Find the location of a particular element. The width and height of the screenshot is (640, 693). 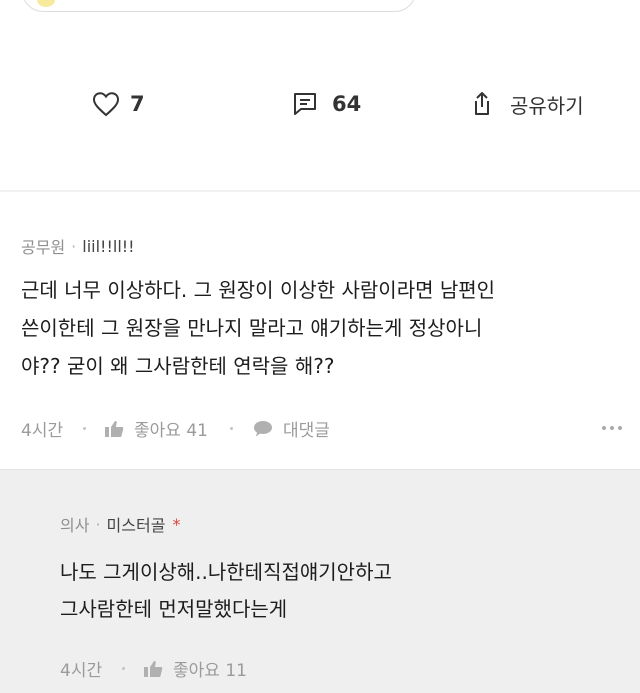

share-label: 공유하기 is located at coordinates (547, 105).